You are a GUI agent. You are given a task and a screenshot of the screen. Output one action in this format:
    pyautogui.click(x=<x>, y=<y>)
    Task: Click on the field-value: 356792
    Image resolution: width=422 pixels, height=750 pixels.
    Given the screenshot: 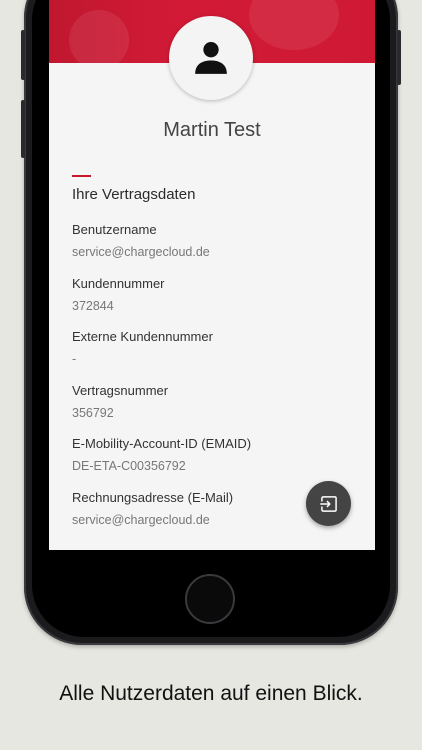 What is the action you would take?
    pyautogui.click(x=93, y=413)
    